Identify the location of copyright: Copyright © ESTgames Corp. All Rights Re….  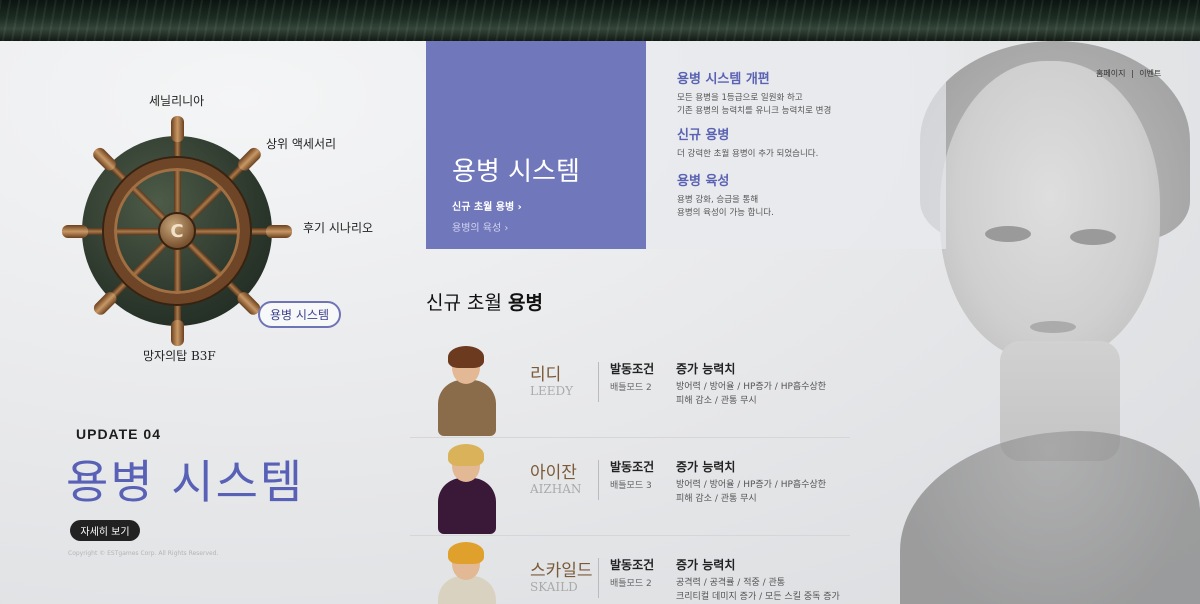
(143, 553).